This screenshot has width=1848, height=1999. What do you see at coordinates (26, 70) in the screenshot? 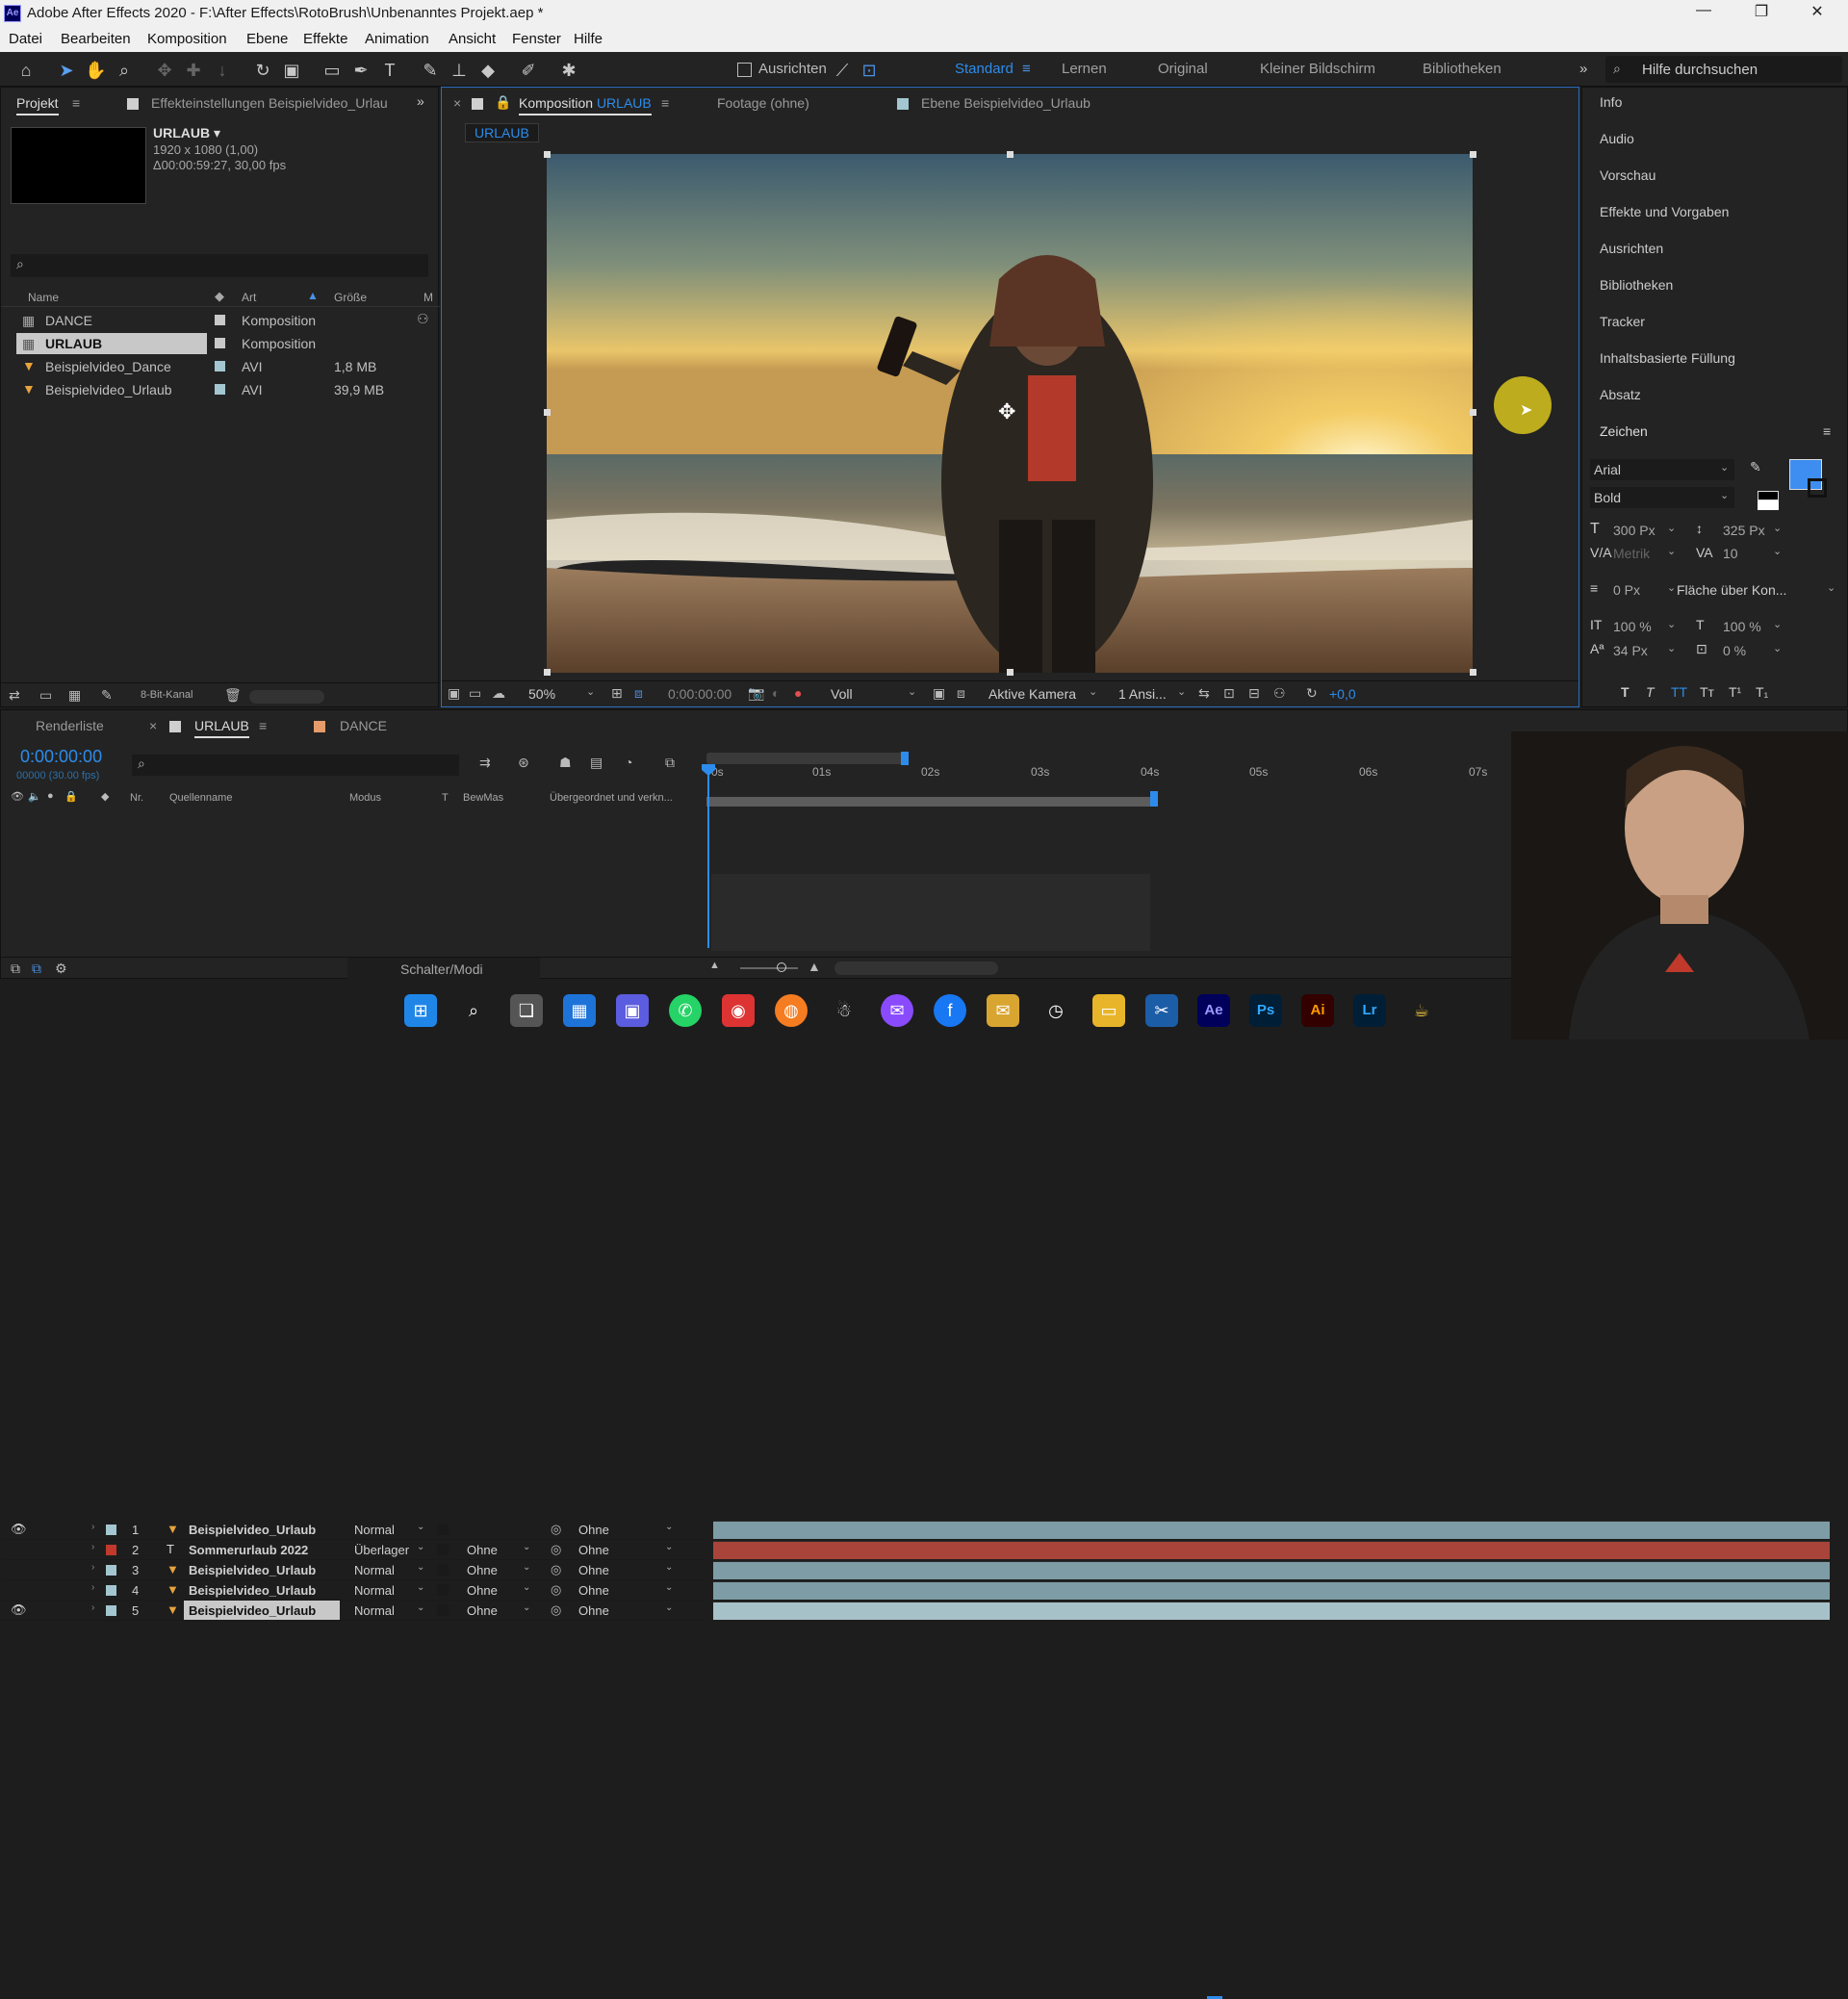
I see `home-icon: ⌂` at bounding box center [26, 70].